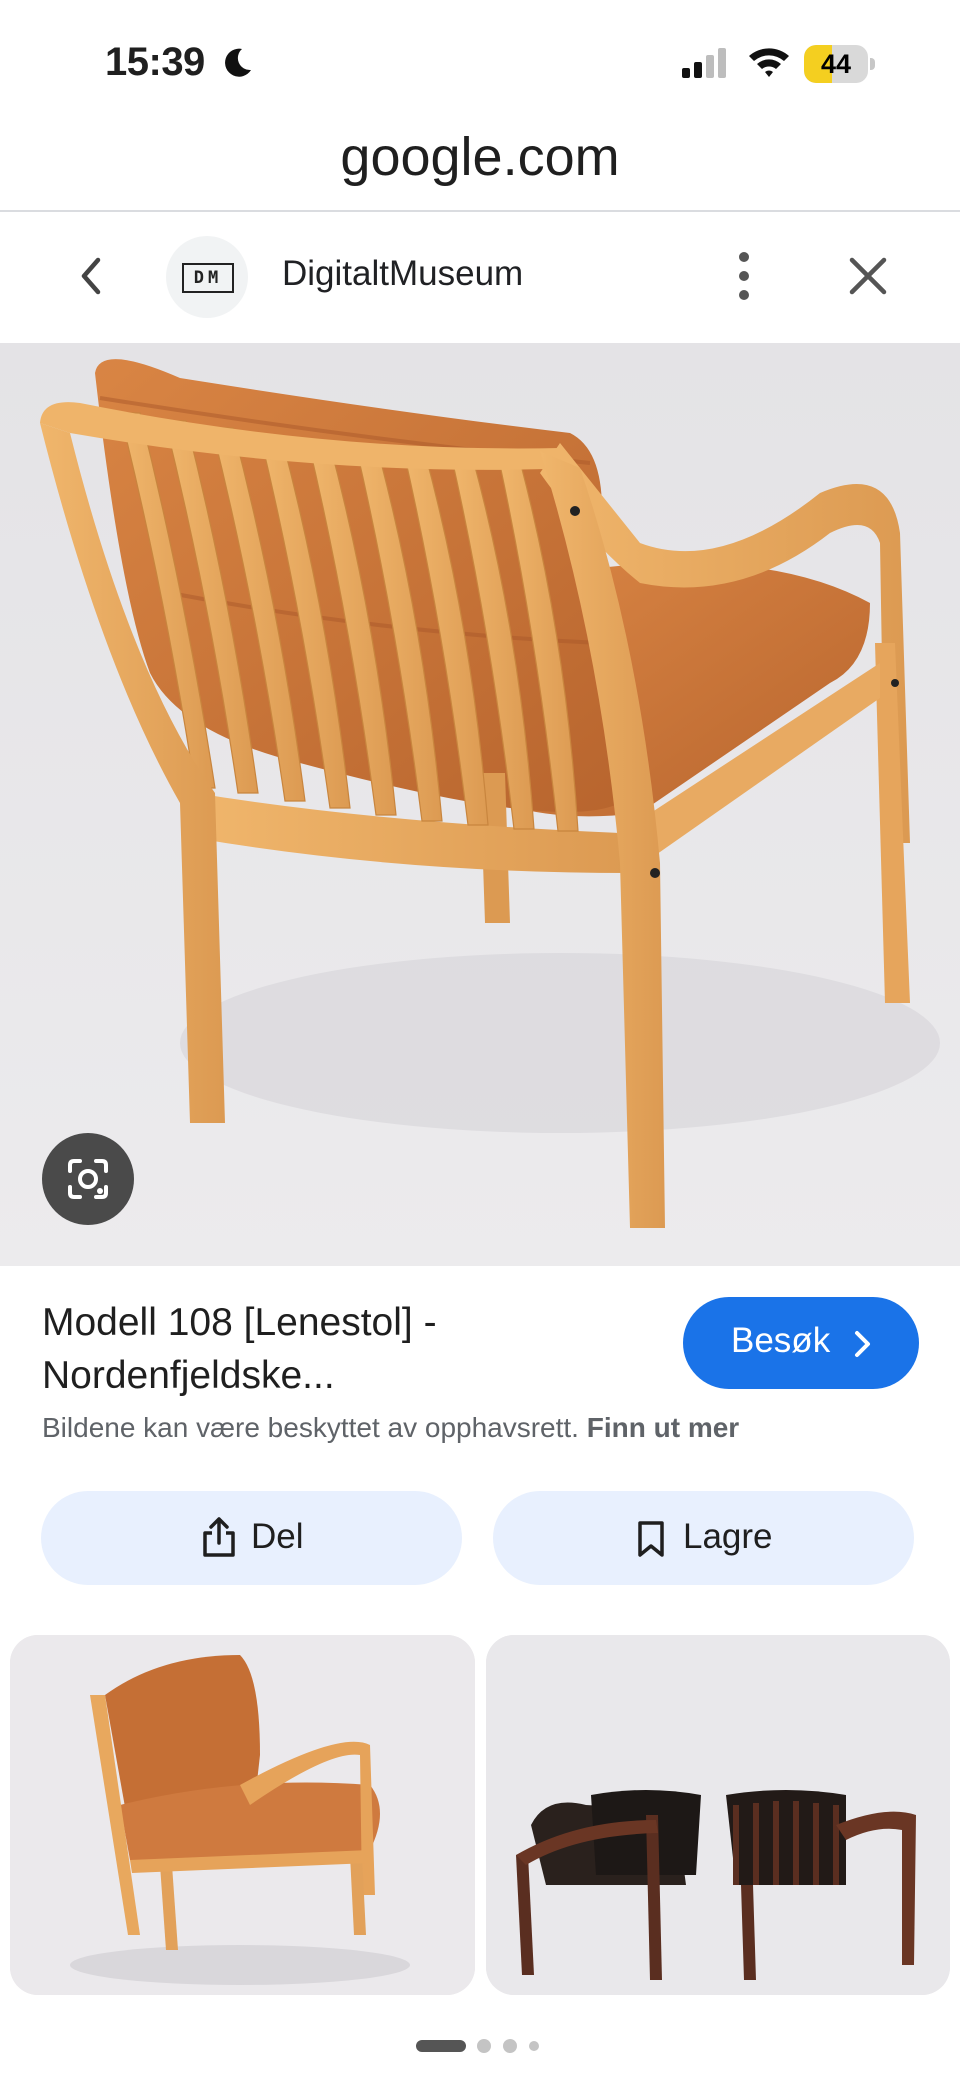 Image resolution: width=960 pixels, height=2079 pixels. Describe the element at coordinates (155, 62) in the screenshot. I see `status-time: 15:39` at that location.